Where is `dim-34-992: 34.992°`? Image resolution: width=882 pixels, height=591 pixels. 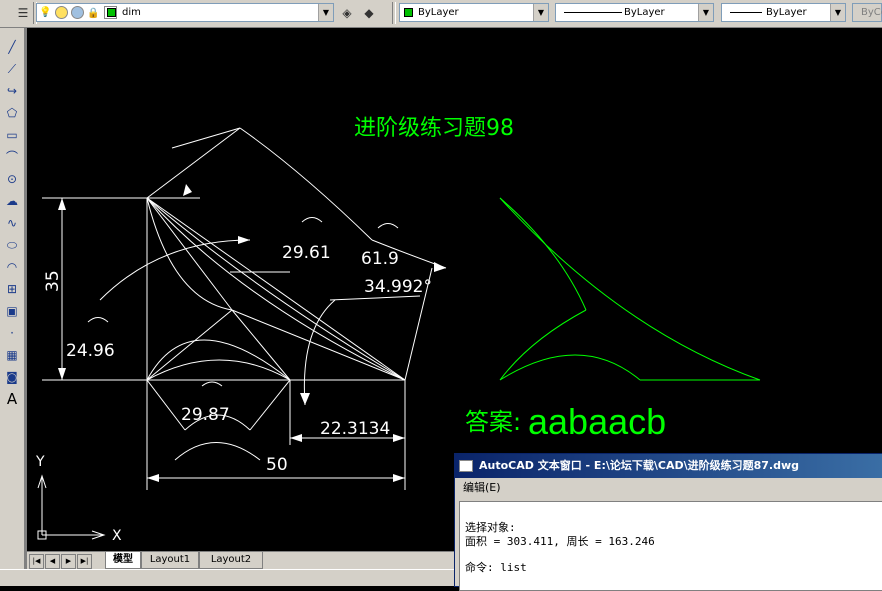
dim-34-992: 34.992° is located at coordinates (398, 287).